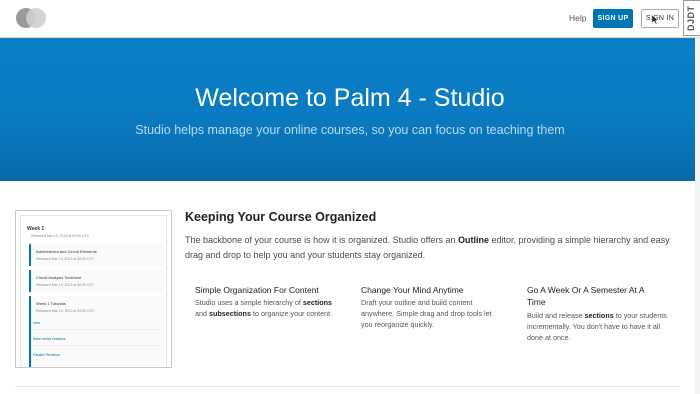  I want to click on thumb-subsection-title: Administrivia and Circuit Elements, so click(66, 251).